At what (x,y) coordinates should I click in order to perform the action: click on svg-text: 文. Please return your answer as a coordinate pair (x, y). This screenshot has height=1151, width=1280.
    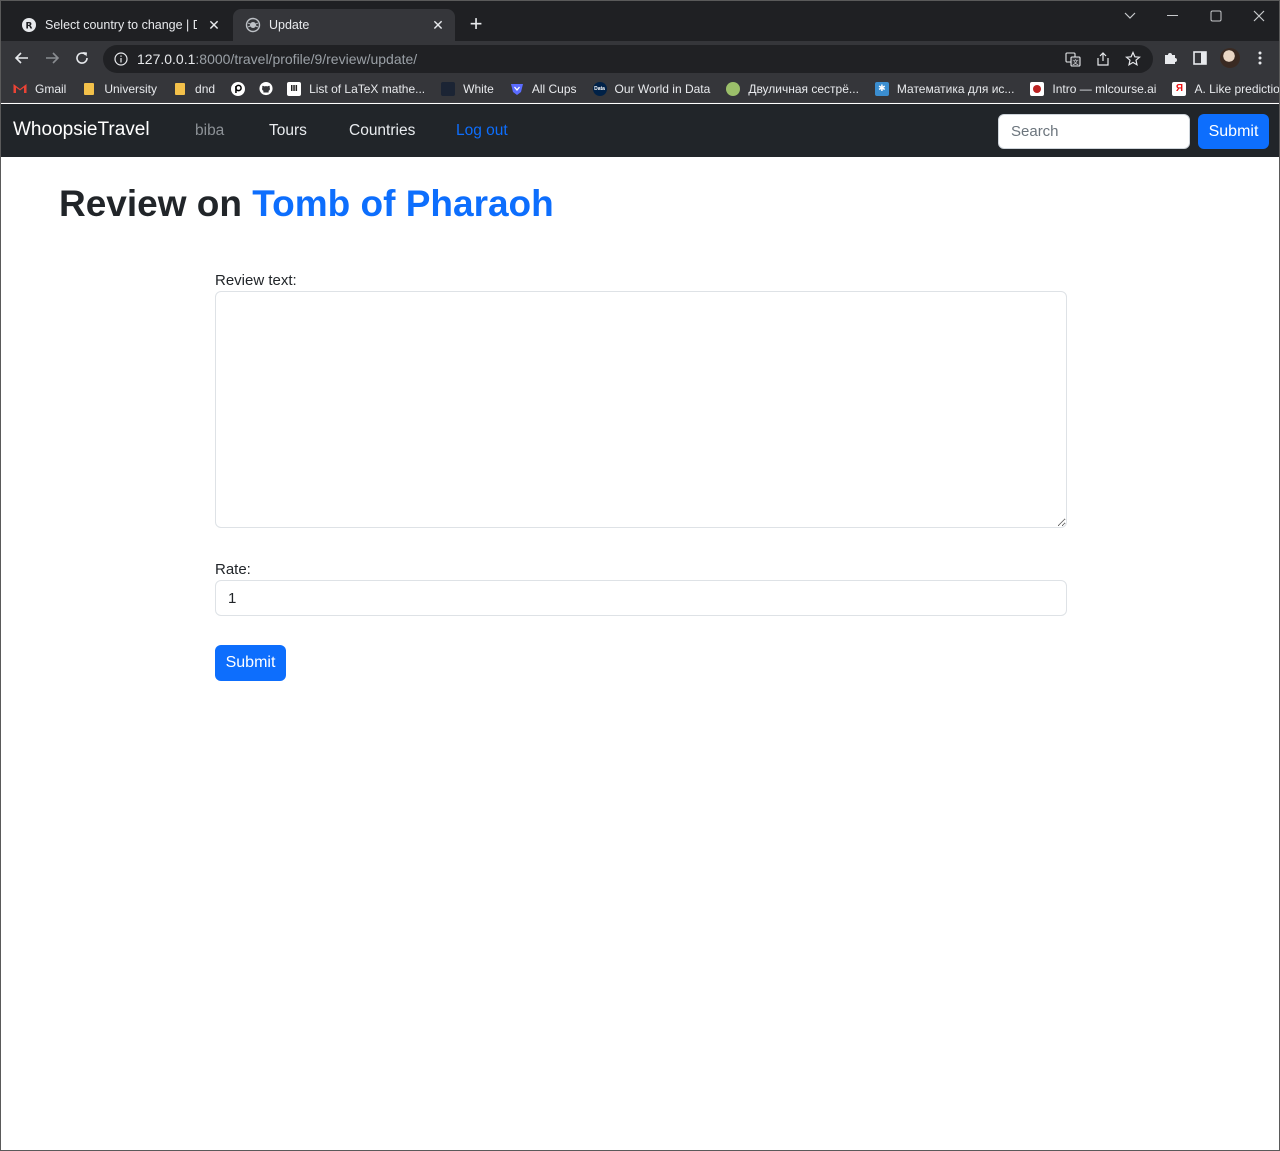
    Looking at the image, I should click on (1075, 63).